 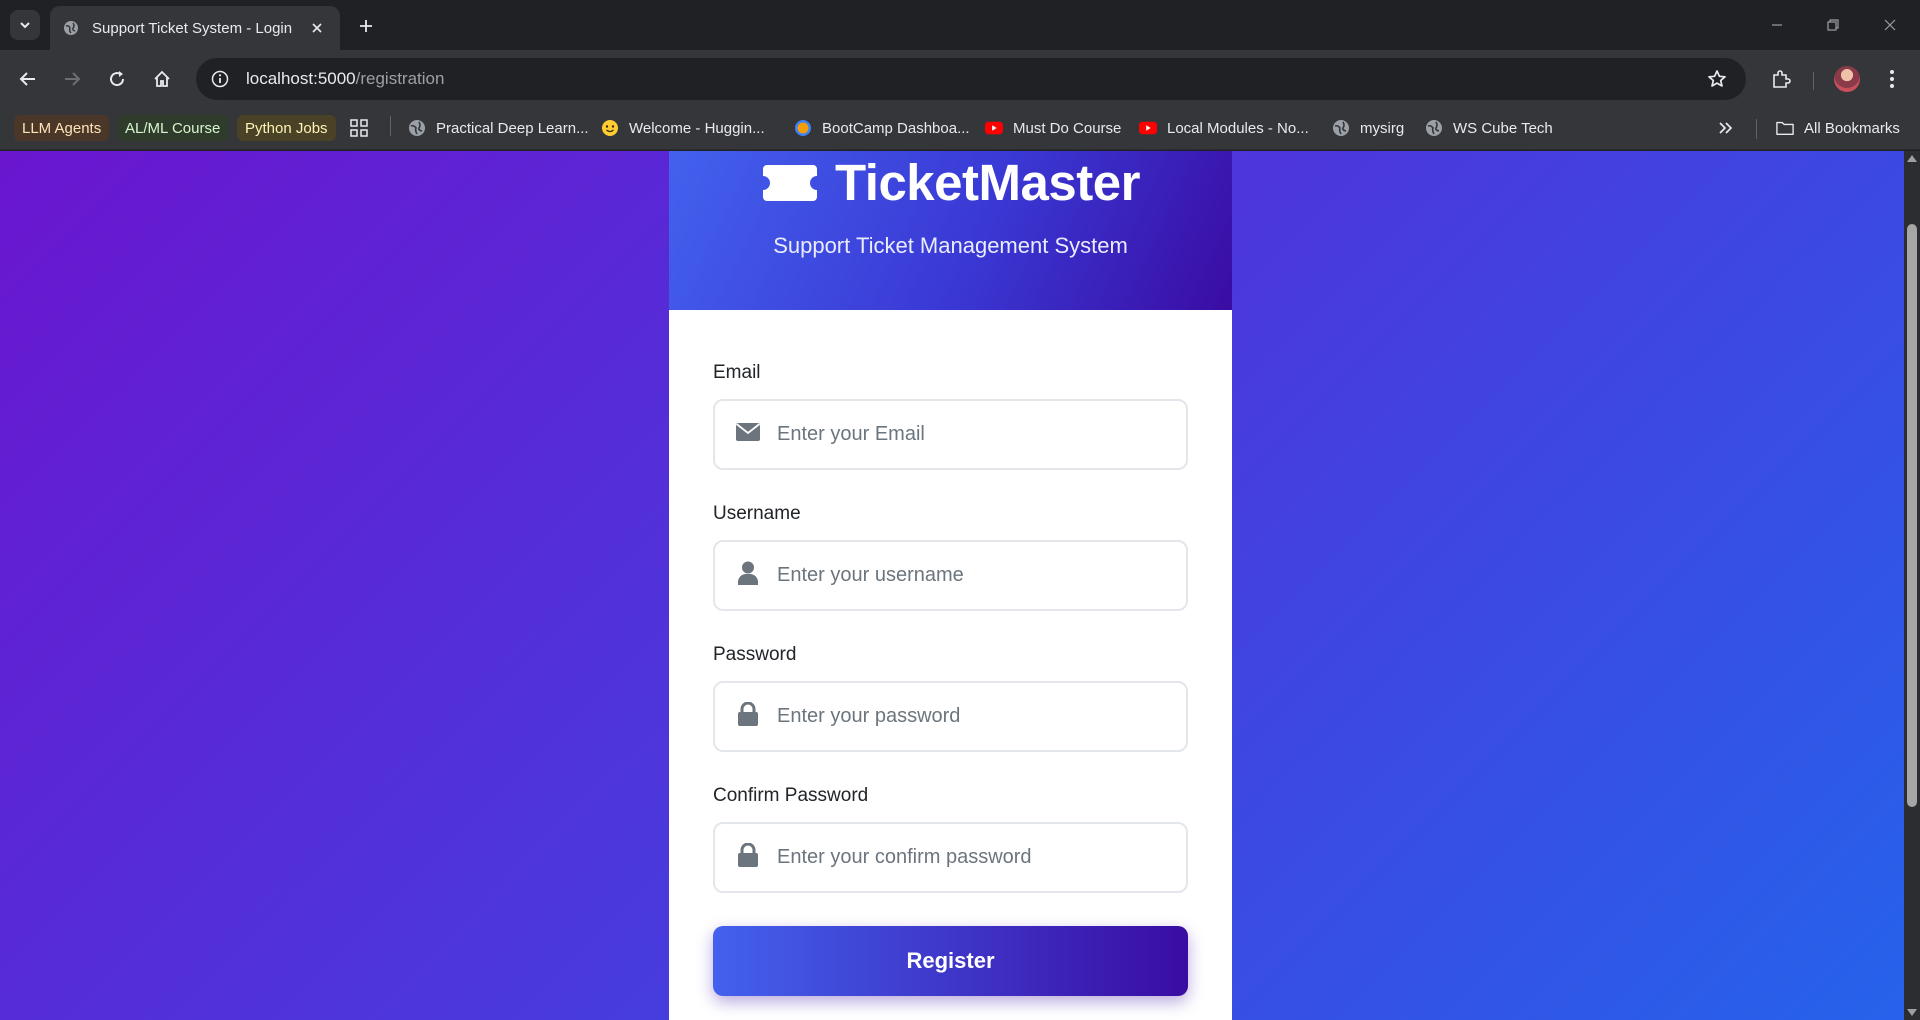 What do you see at coordinates (974, 79) in the screenshot?
I see `url-text: localhost:5000/registration` at bounding box center [974, 79].